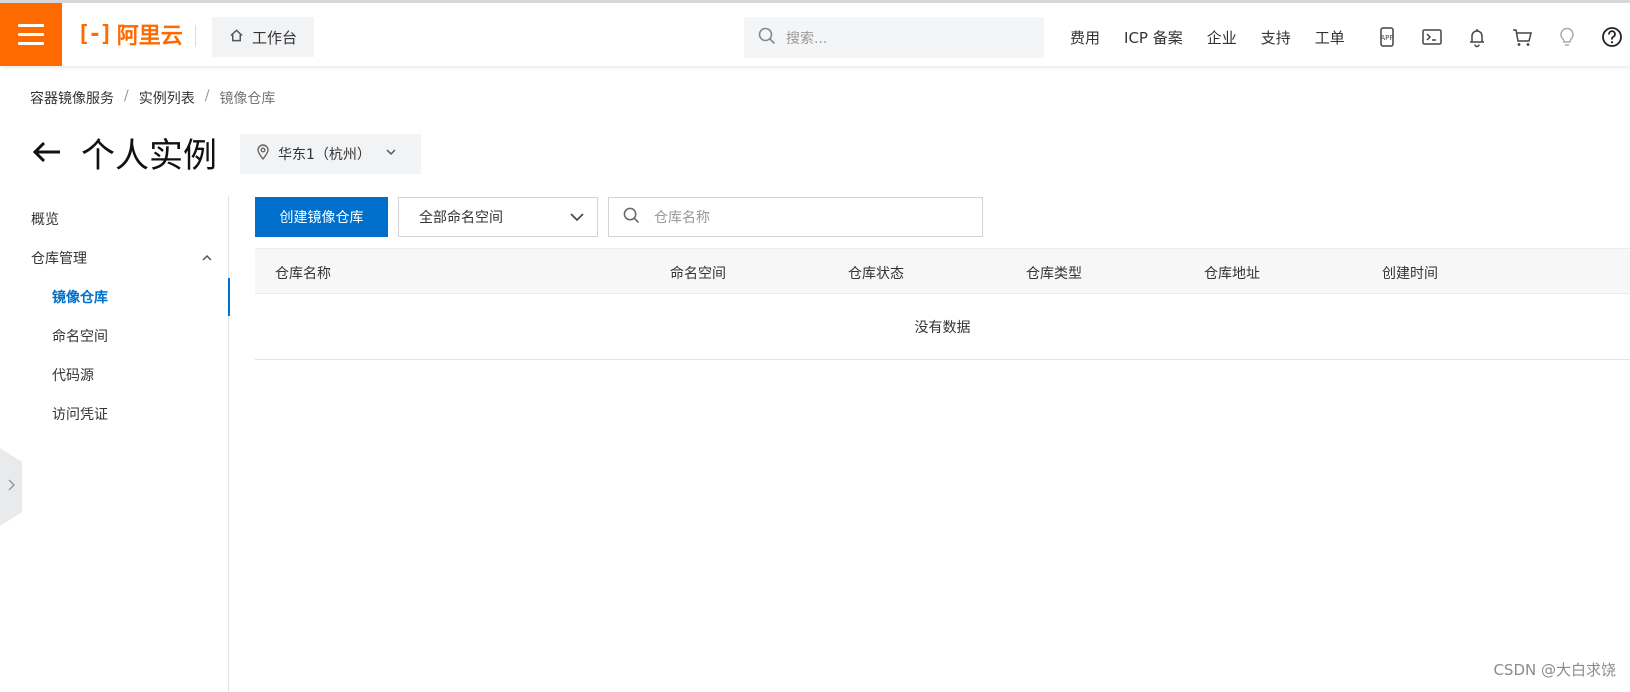 The image size is (1630, 692). I want to click on sidebar: 概览 仓库管理 镜像仓库 命名空间 代码源 访问凭证, so click(115, 444).